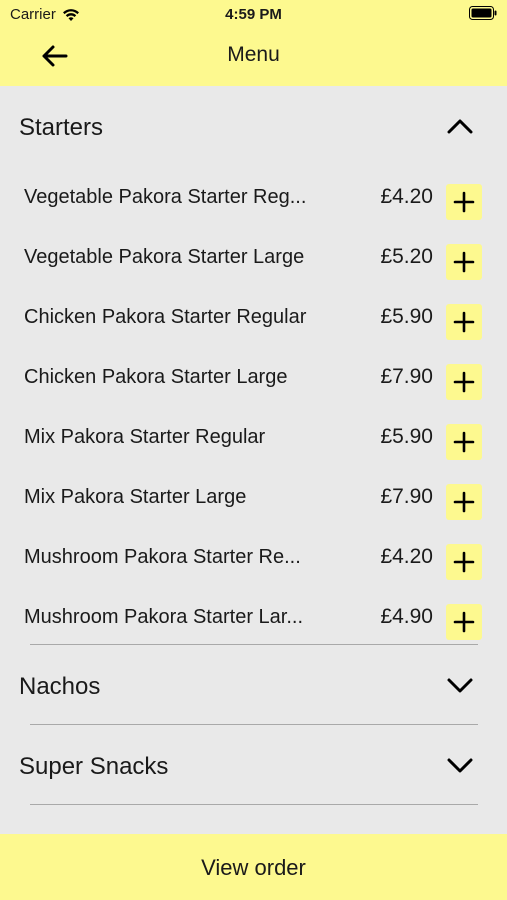  I want to click on view-order-label: View order, so click(253, 867).